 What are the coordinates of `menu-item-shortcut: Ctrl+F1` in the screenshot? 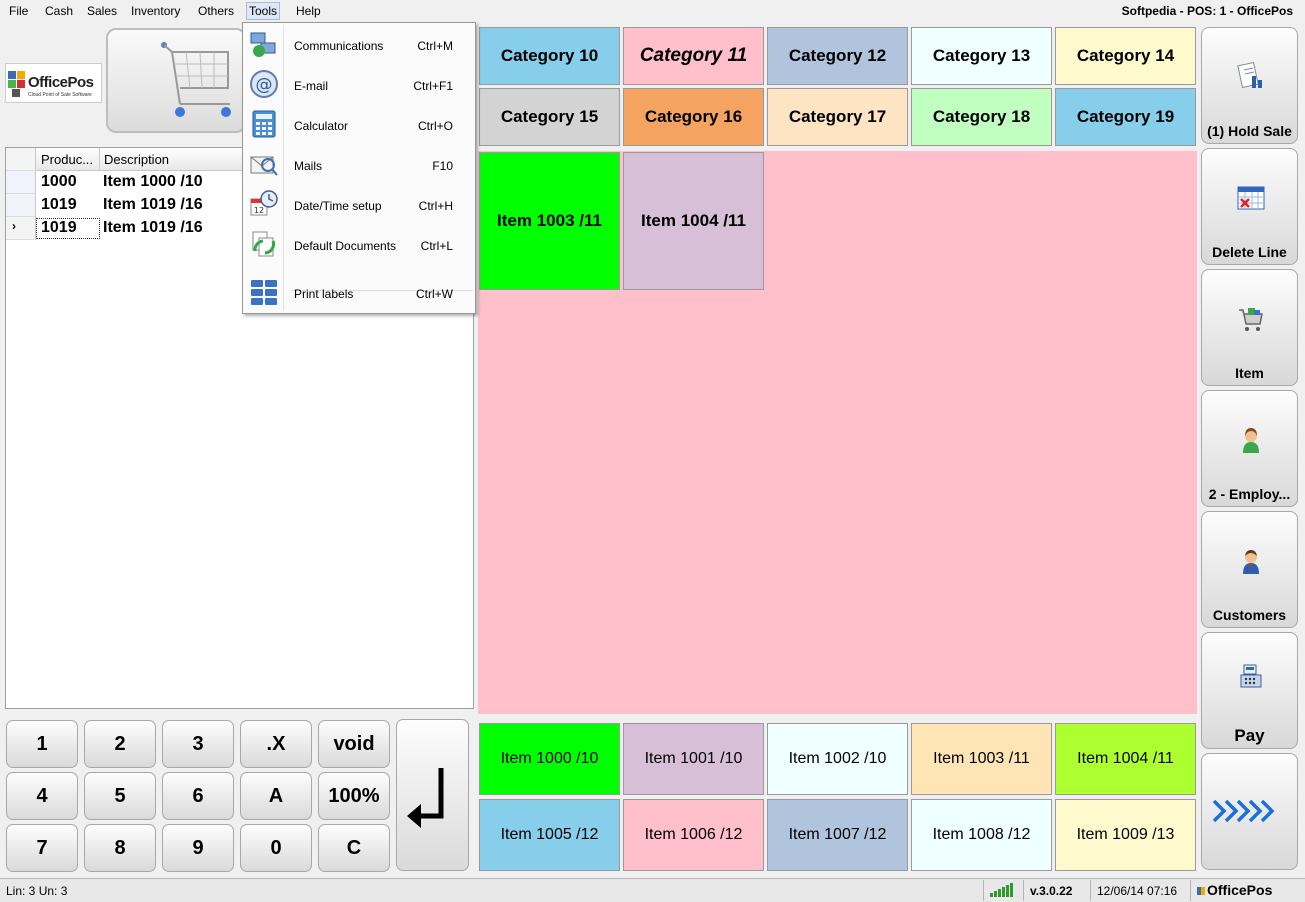 It's located at (433, 86).